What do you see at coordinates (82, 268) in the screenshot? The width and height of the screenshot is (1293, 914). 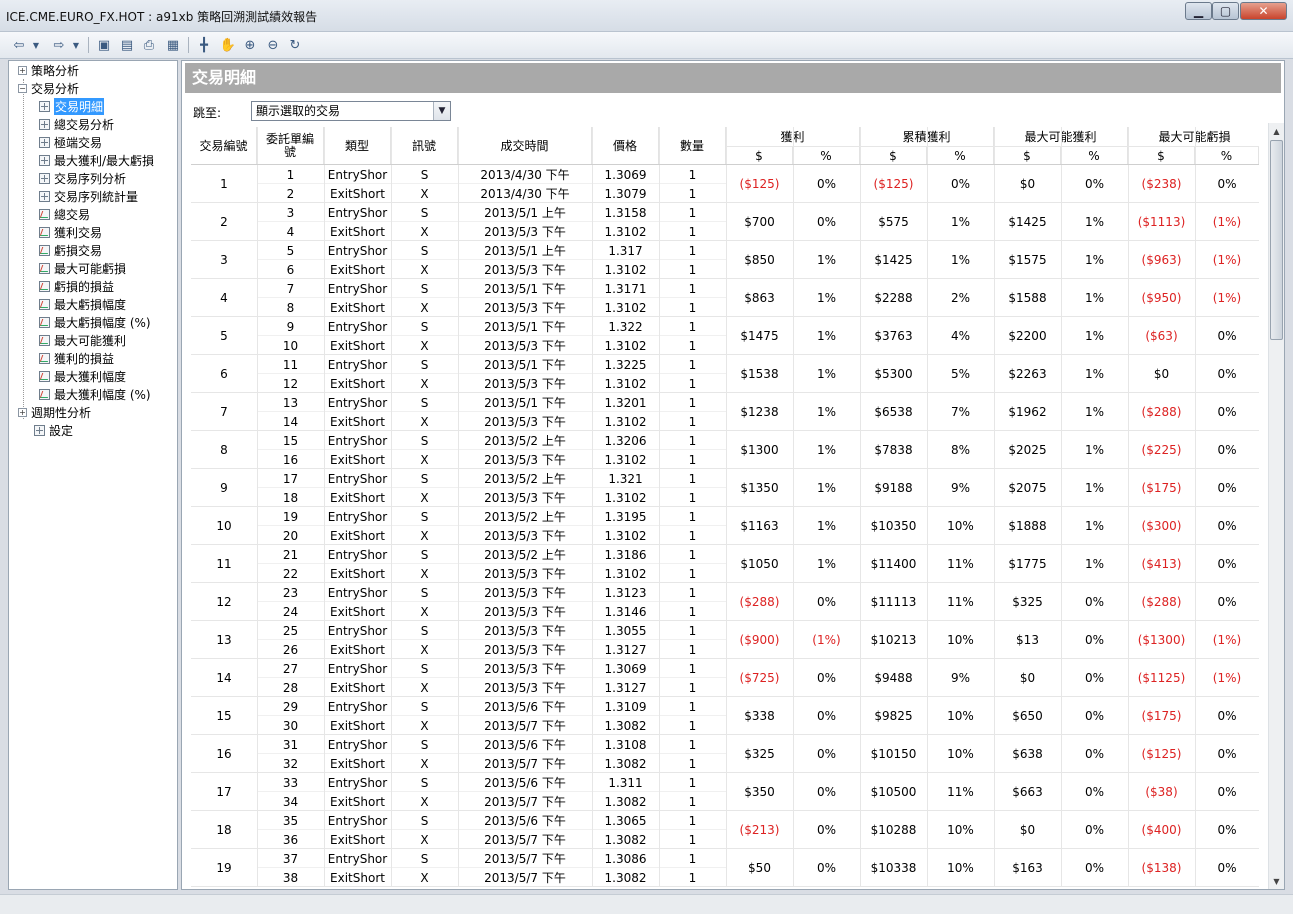 I see `tree-item: 最大可能虧損` at bounding box center [82, 268].